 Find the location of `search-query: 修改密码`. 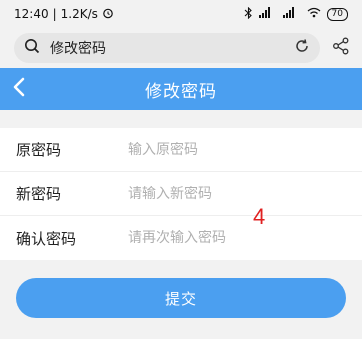

search-query: 修改密码 is located at coordinates (78, 49).